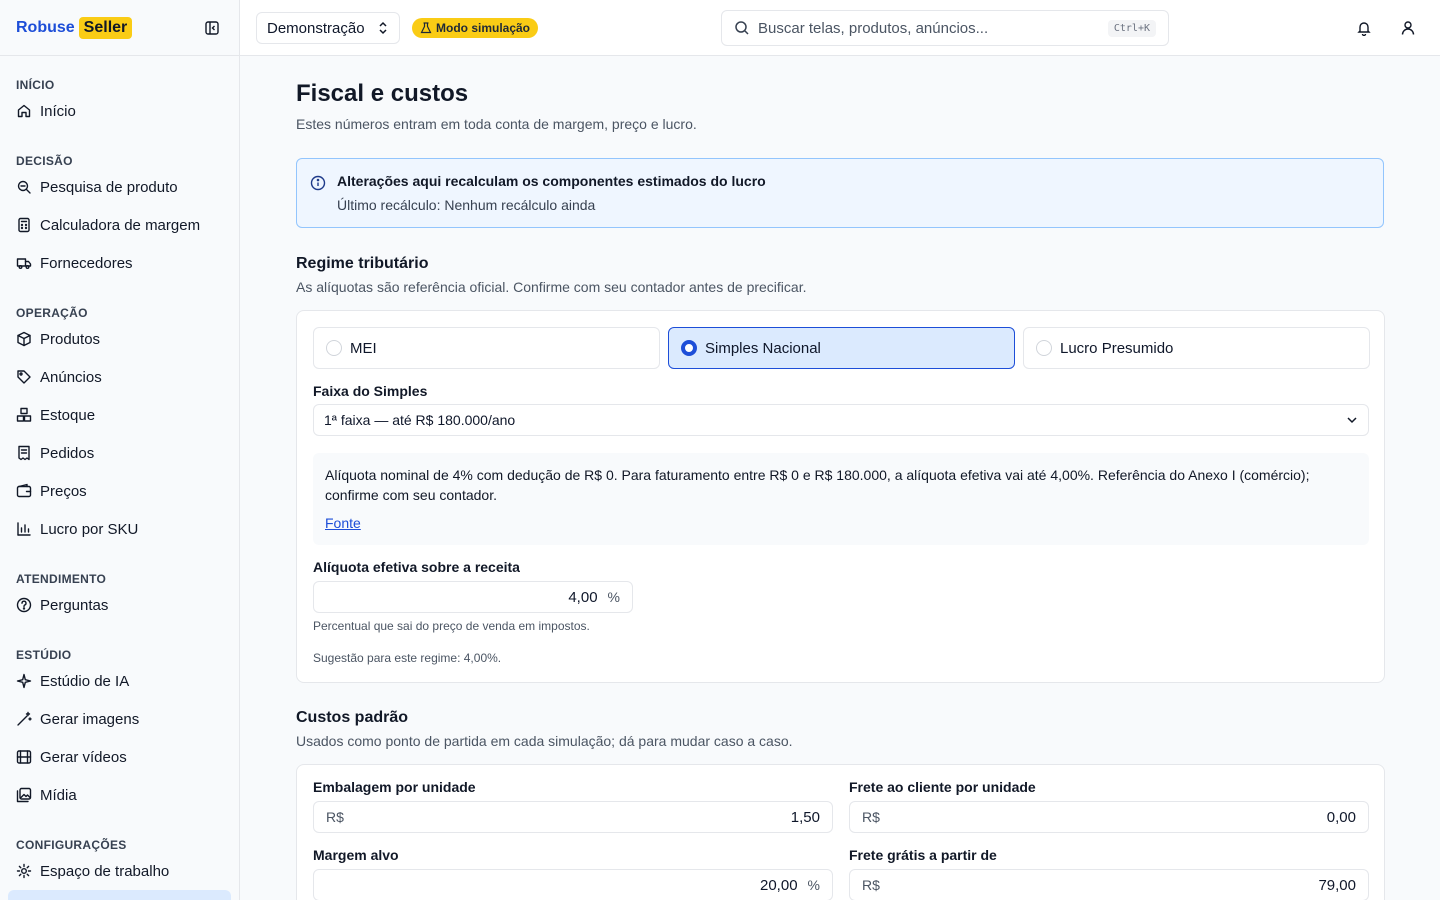  Describe the element at coordinates (573, 884) in the screenshot. I see `margem-input: 20,00 %` at that location.